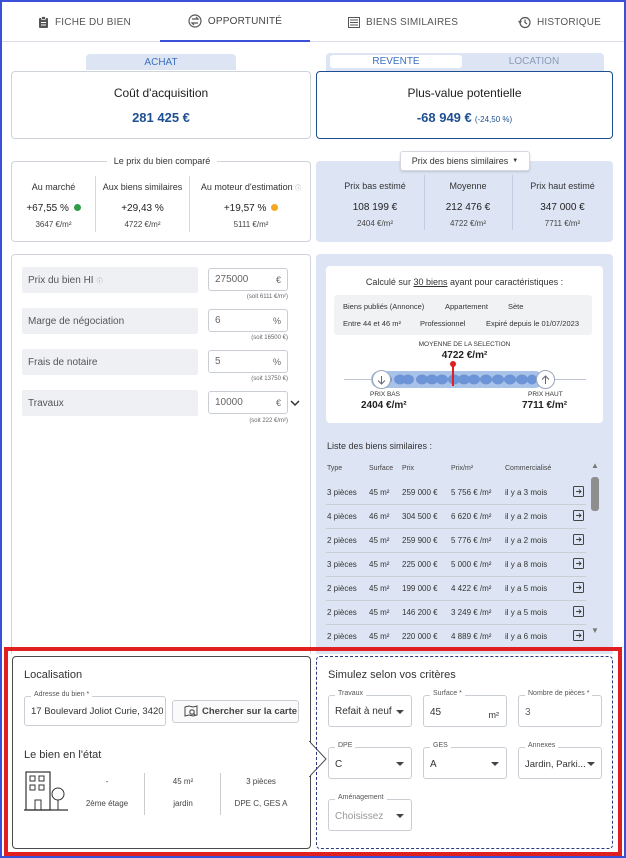 Image resolution: width=626 pixels, height=858 pixels. Describe the element at coordinates (528, 712) in the screenshot. I see `field-value: 3` at that location.